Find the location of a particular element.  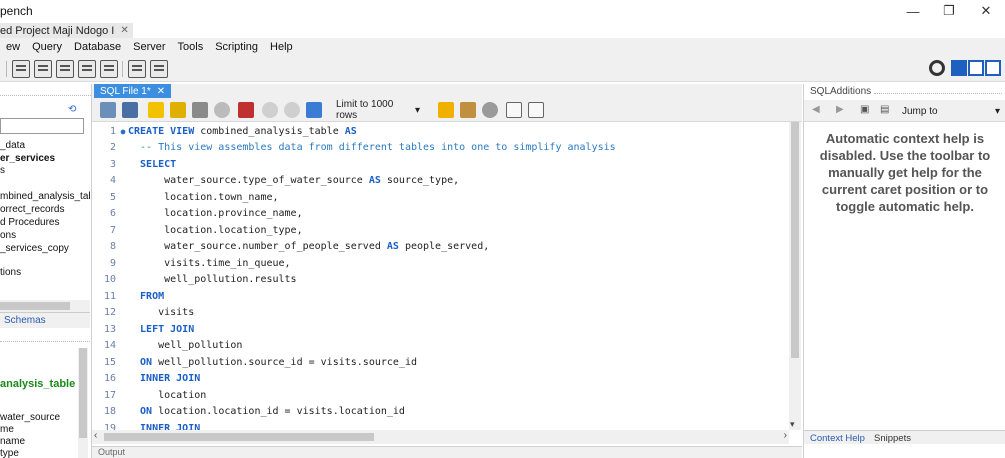

sidebar-h-scrollbar is located at coordinates (45, 306).